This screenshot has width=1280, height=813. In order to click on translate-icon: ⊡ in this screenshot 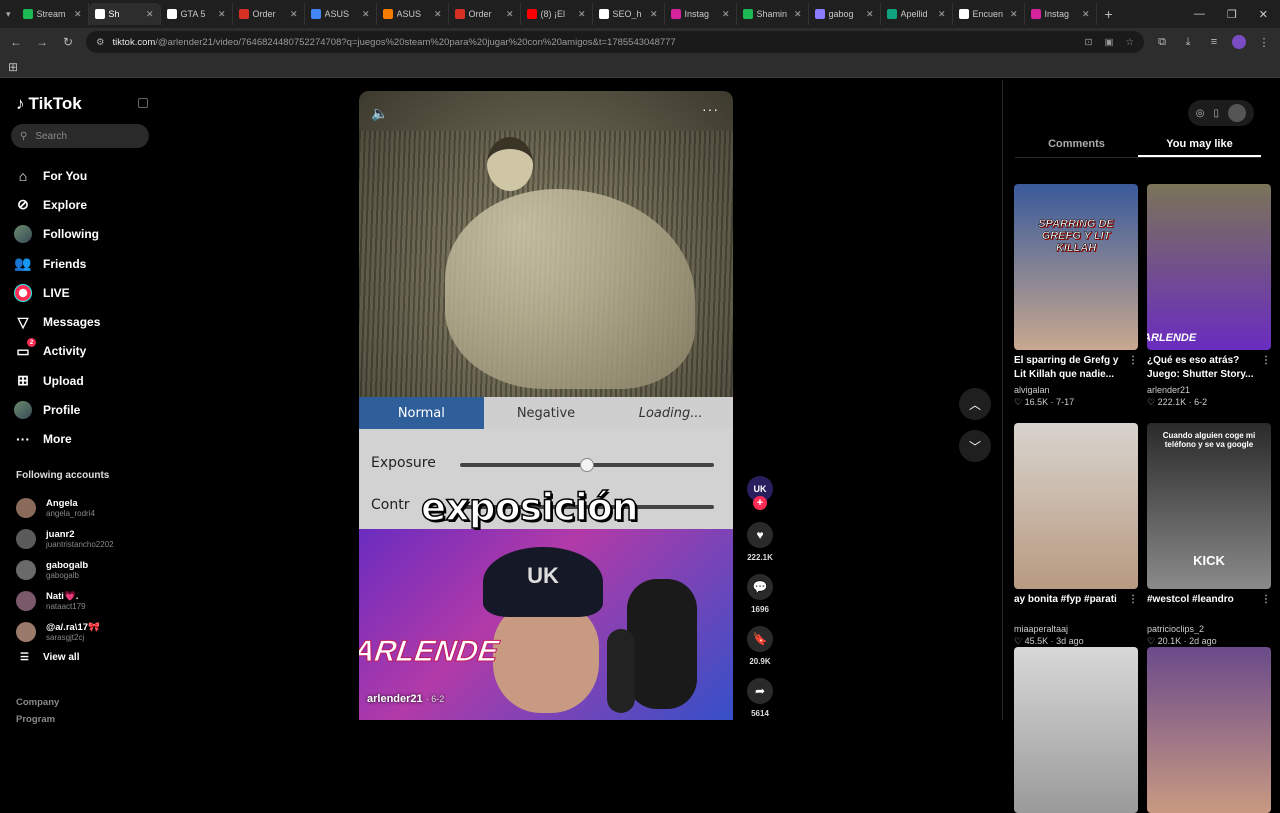, I will do `click(1089, 42)`.